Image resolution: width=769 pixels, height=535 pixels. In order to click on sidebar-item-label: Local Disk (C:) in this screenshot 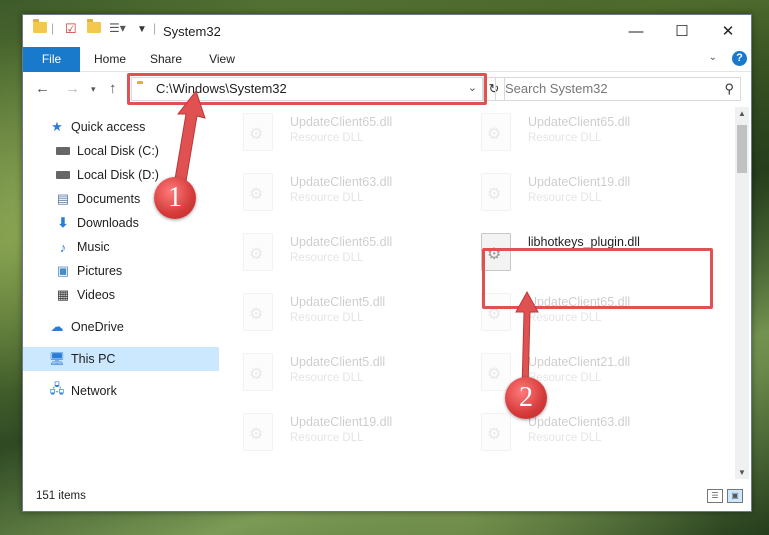, I will do `click(118, 151)`.